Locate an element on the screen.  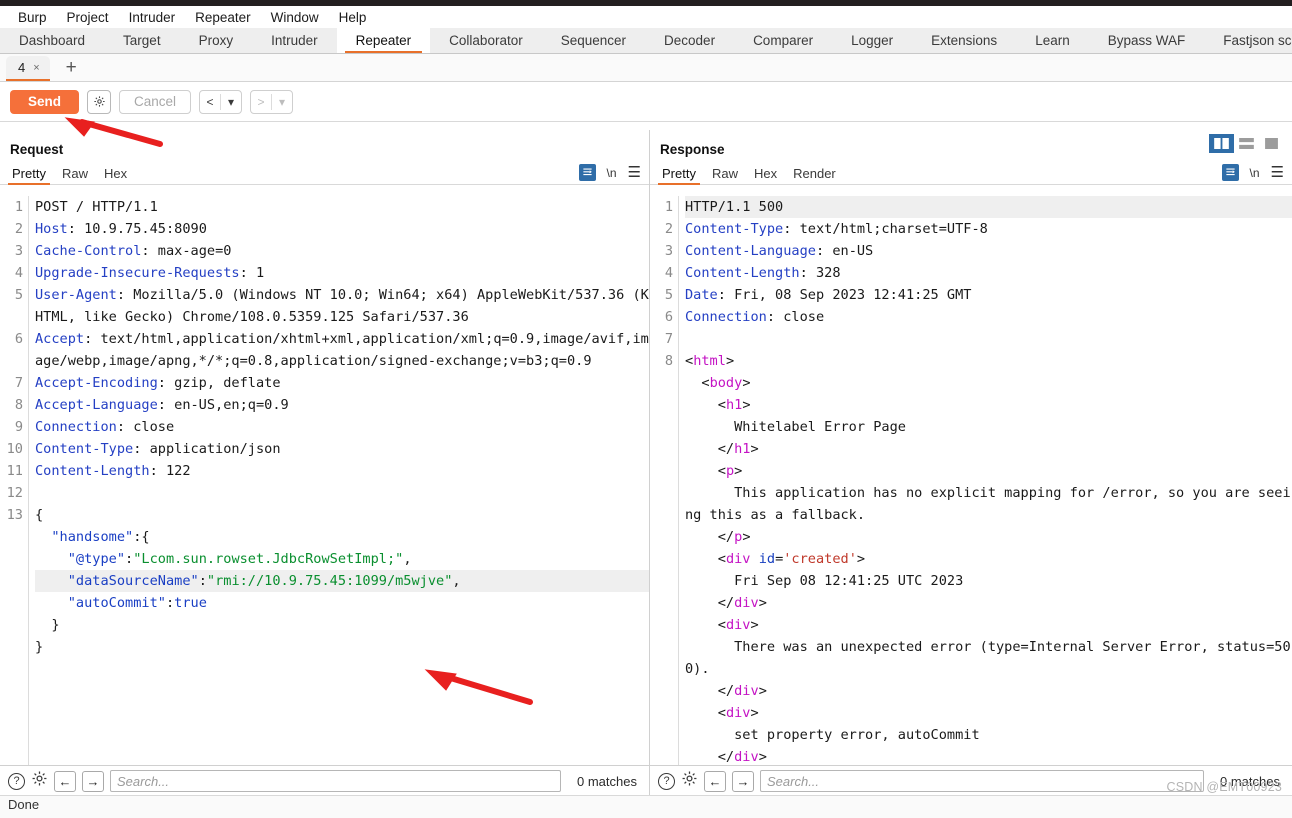
response-match-count: 0 matches is located at coordinates (1250, 781).